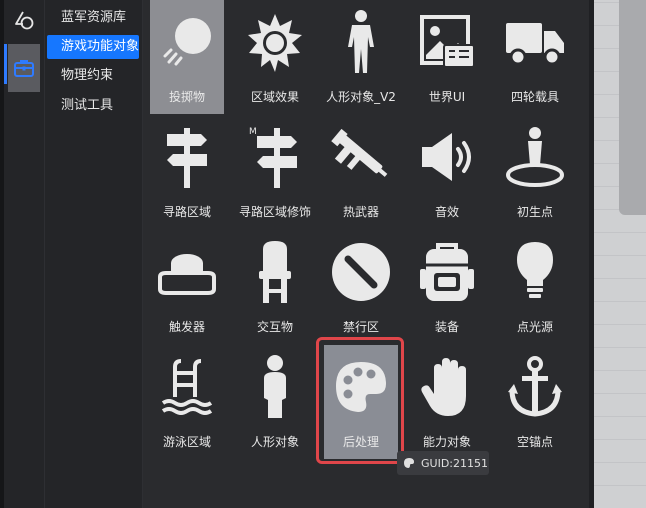 The image size is (646, 508). What do you see at coordinates (274, 442) in the screenshot?
I see `tile-label: 人形对象` at bounding box center [274, 442].